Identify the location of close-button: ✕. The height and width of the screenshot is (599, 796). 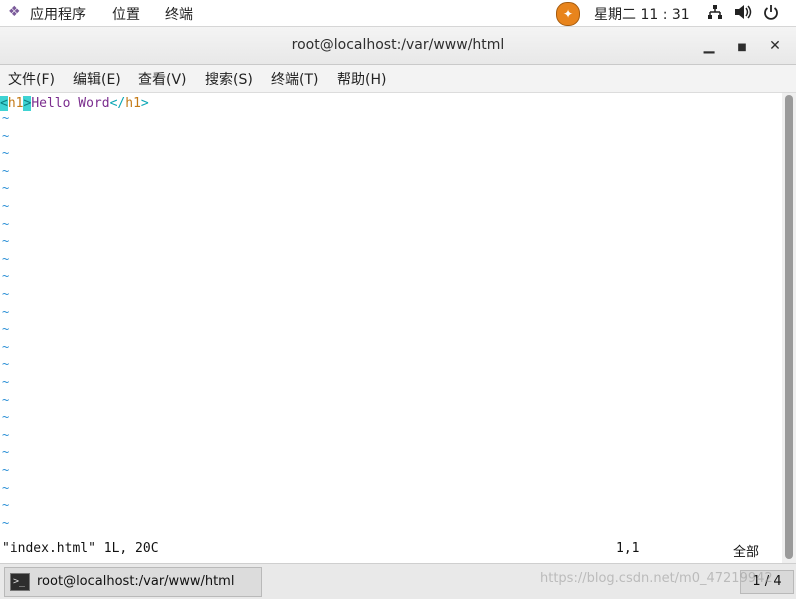
(775, 46).